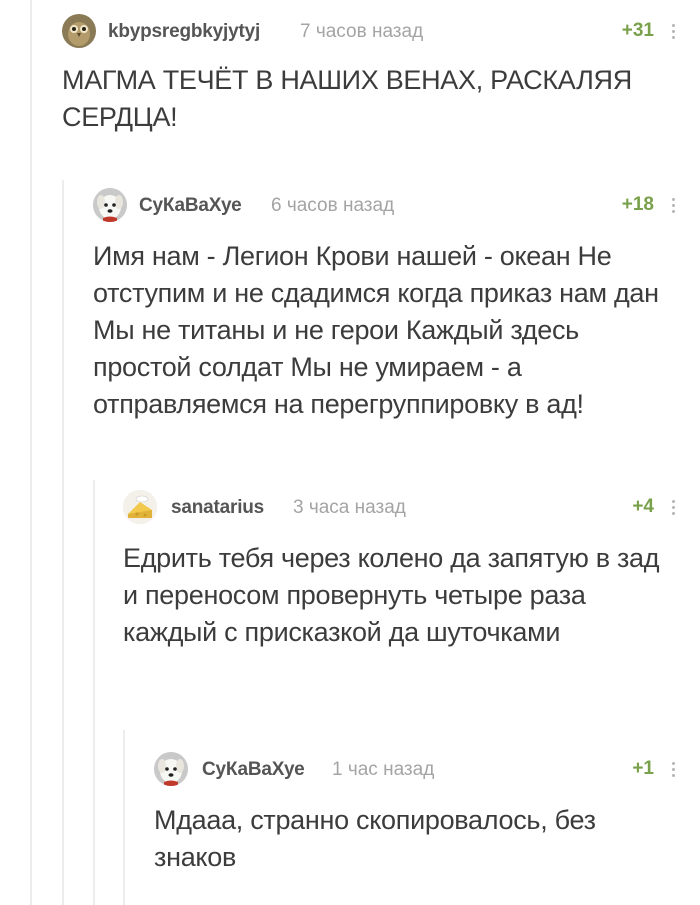 This screenshot has width=700, height=905. I want to click on rating: +18, so click(637, 204).